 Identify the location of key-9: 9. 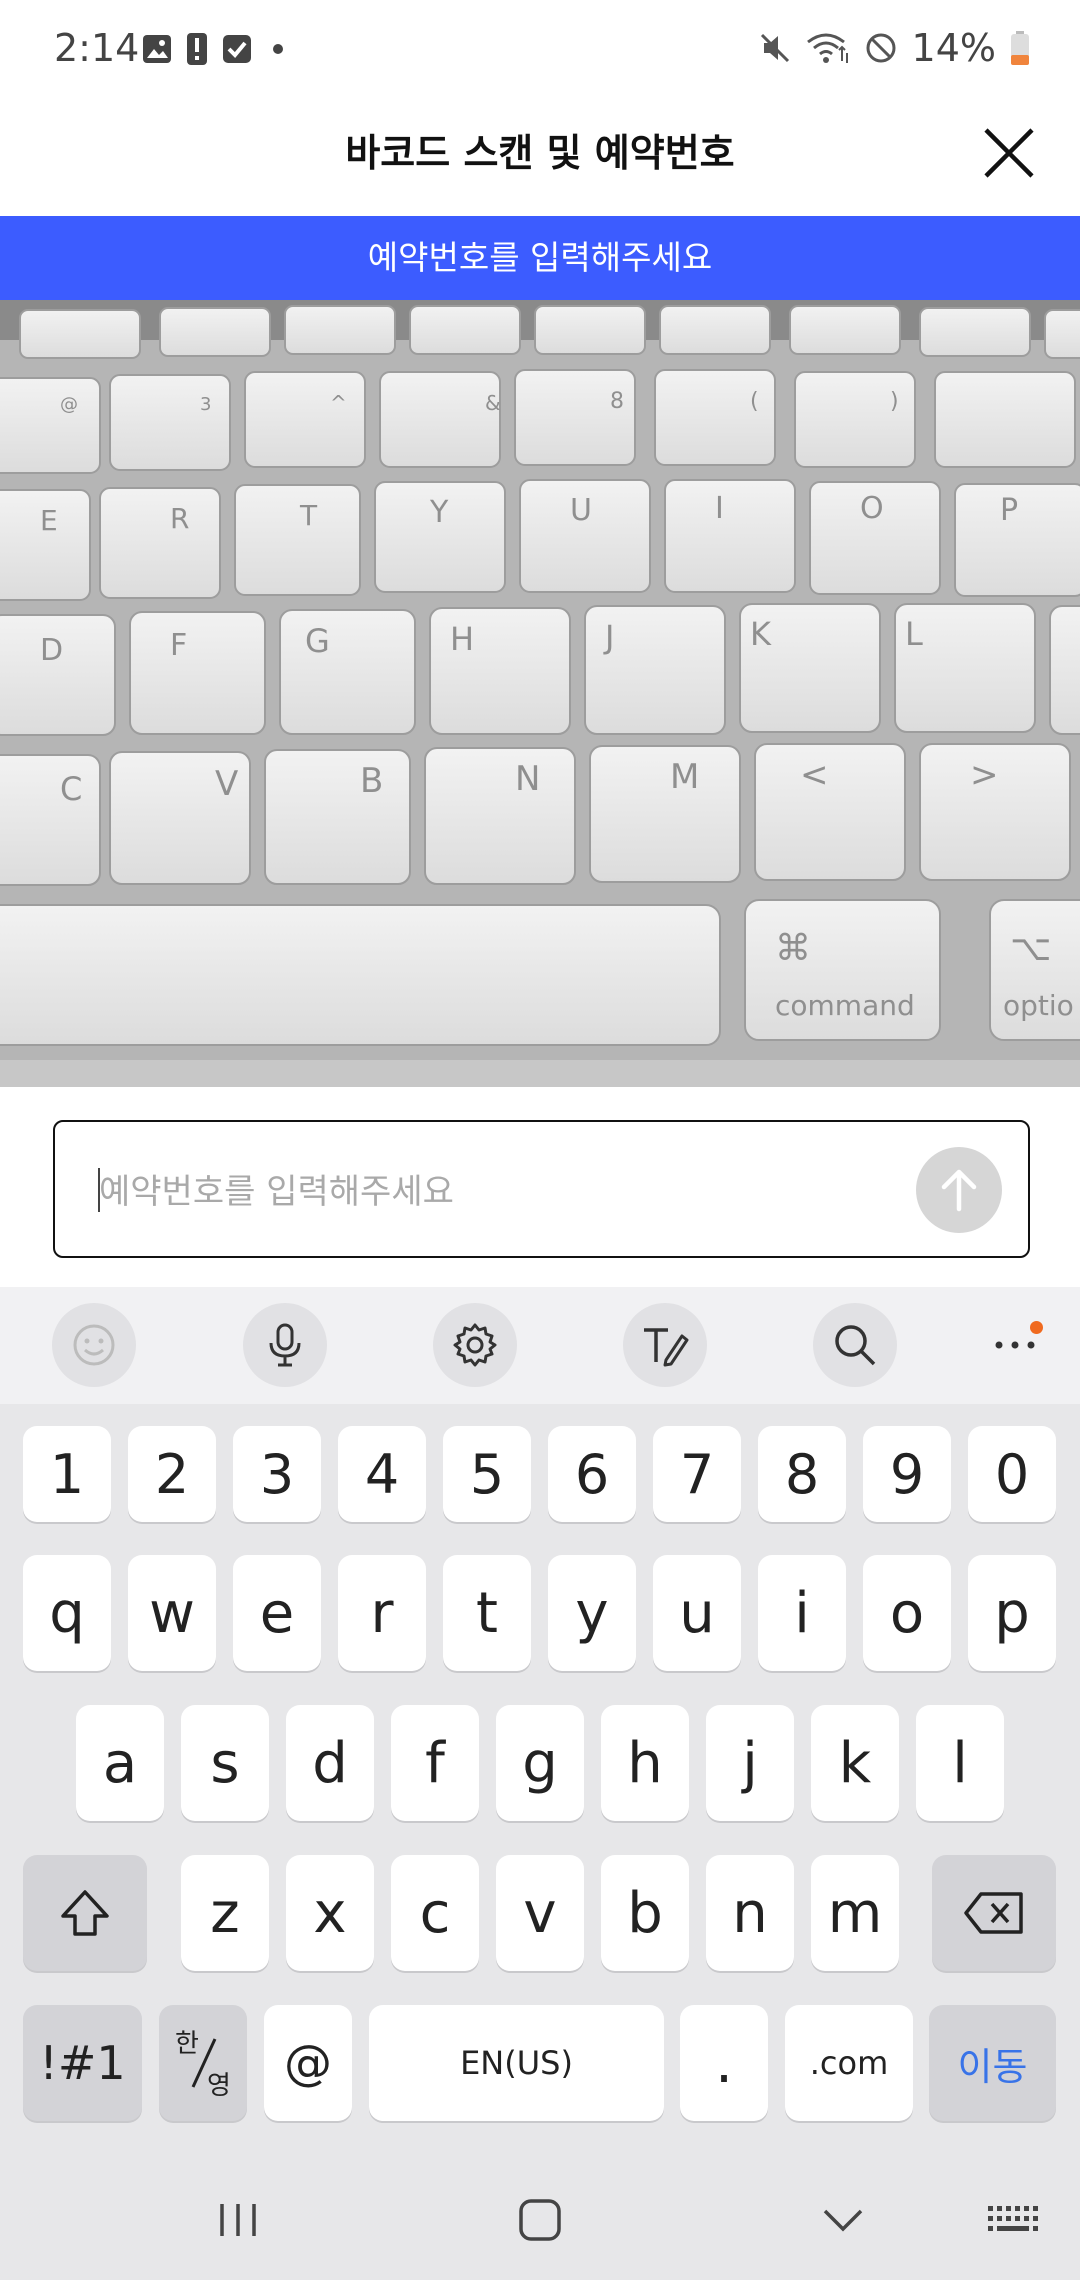
(907, 1474).